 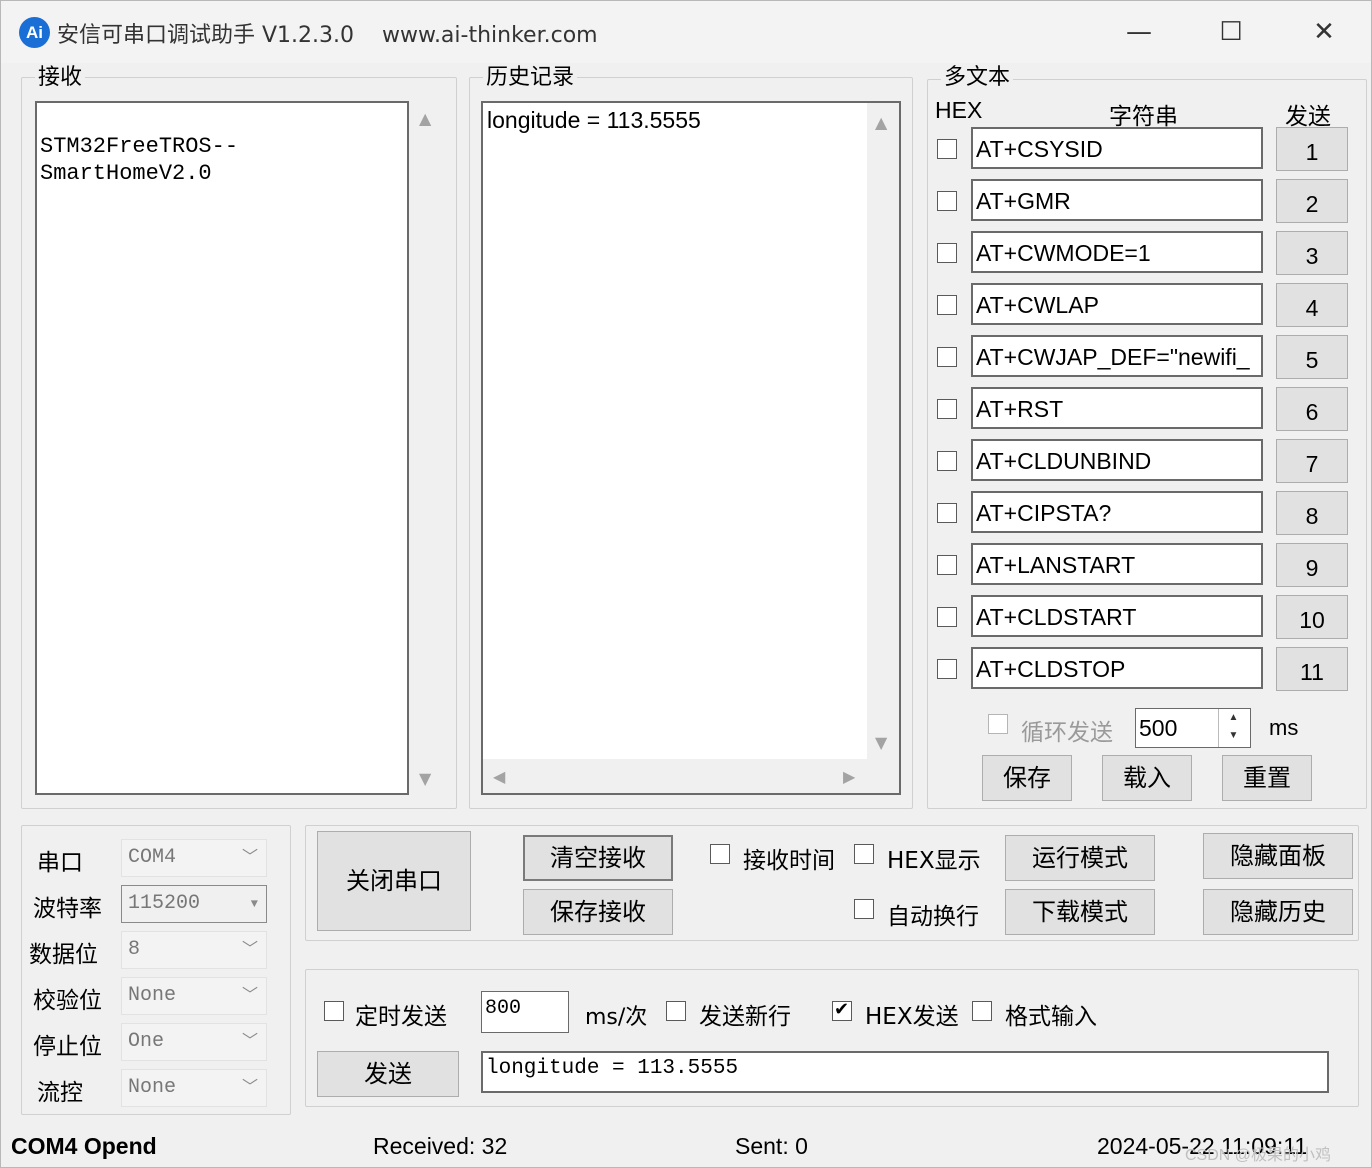 I want to click on save-multitext-button: 保存, so click(x=1027, y=778).